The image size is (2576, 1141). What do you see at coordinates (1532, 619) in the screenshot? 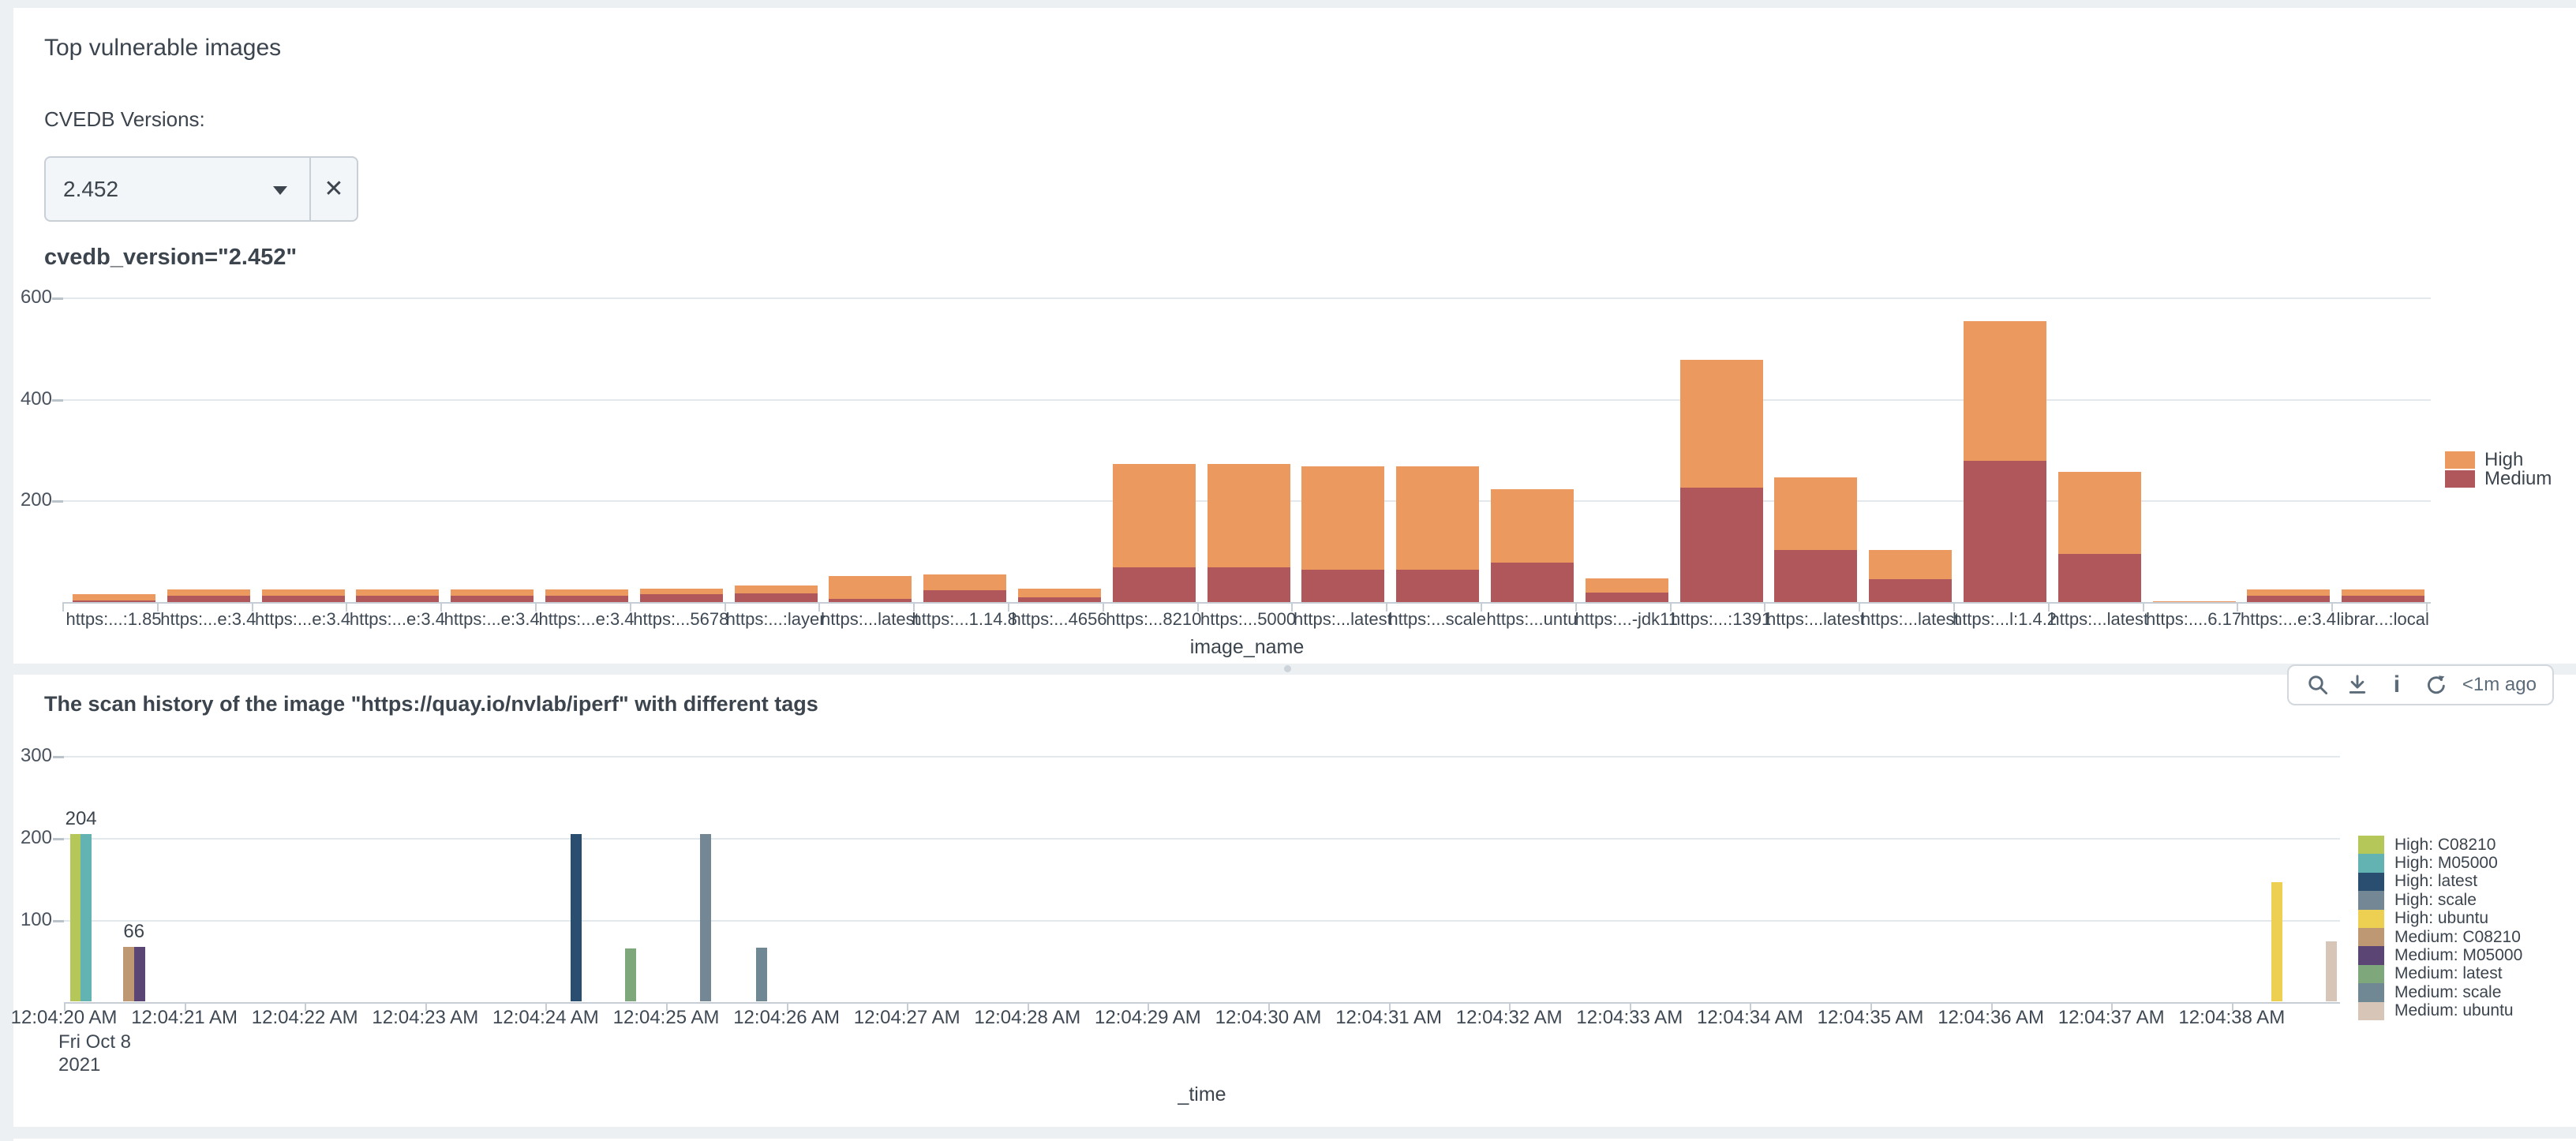
I see `x-axis-category-label: https:...untu` at bounding box center [1532, 619].